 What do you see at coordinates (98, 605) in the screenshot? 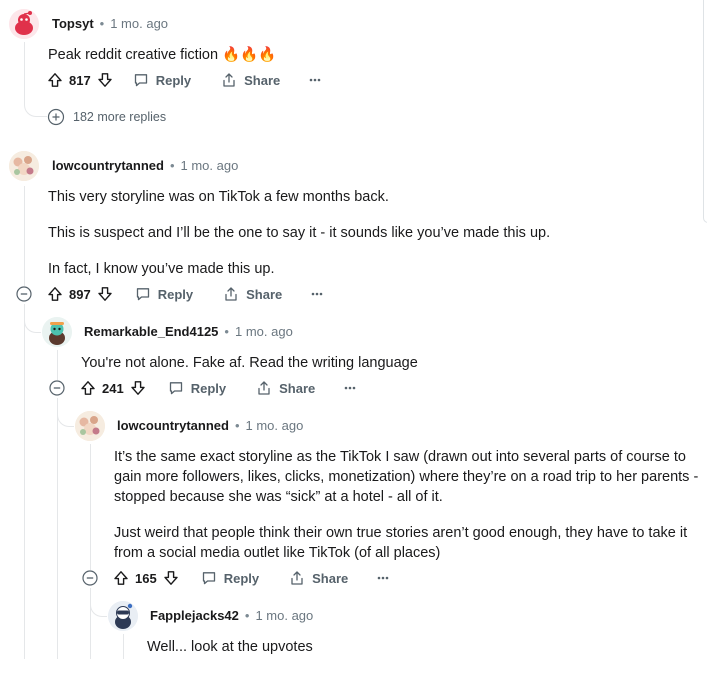
I see `thread-elbow-fapple` at bounding box center [98, 605].